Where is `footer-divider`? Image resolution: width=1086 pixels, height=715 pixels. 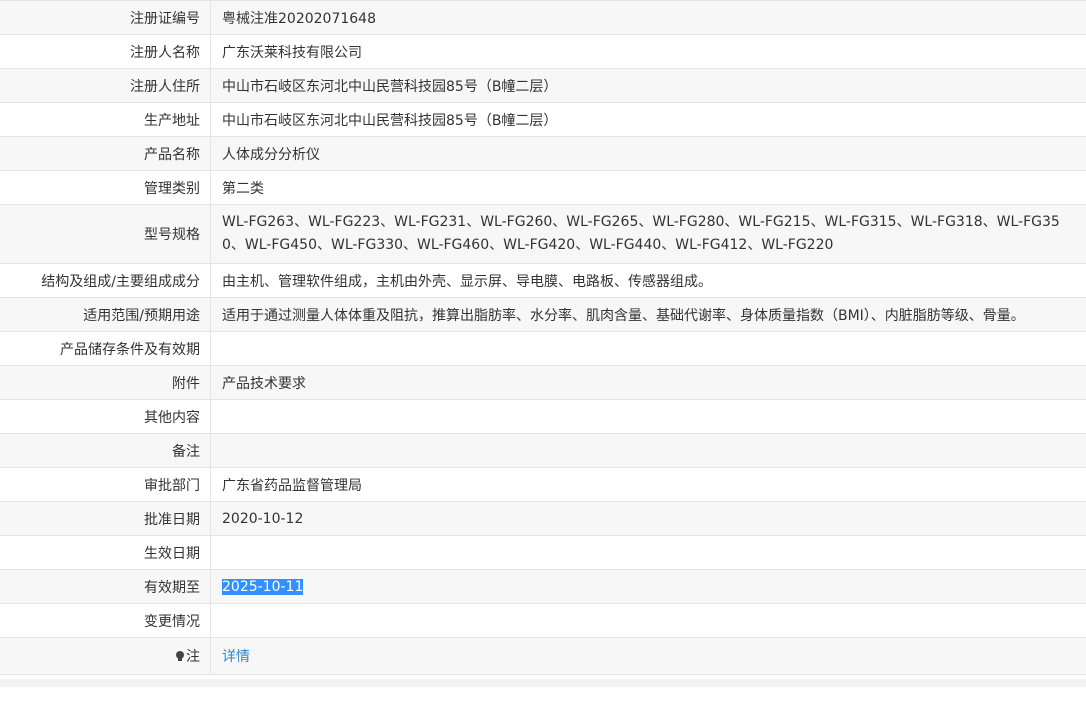
footer-divider is located at coordinates (543, 683).